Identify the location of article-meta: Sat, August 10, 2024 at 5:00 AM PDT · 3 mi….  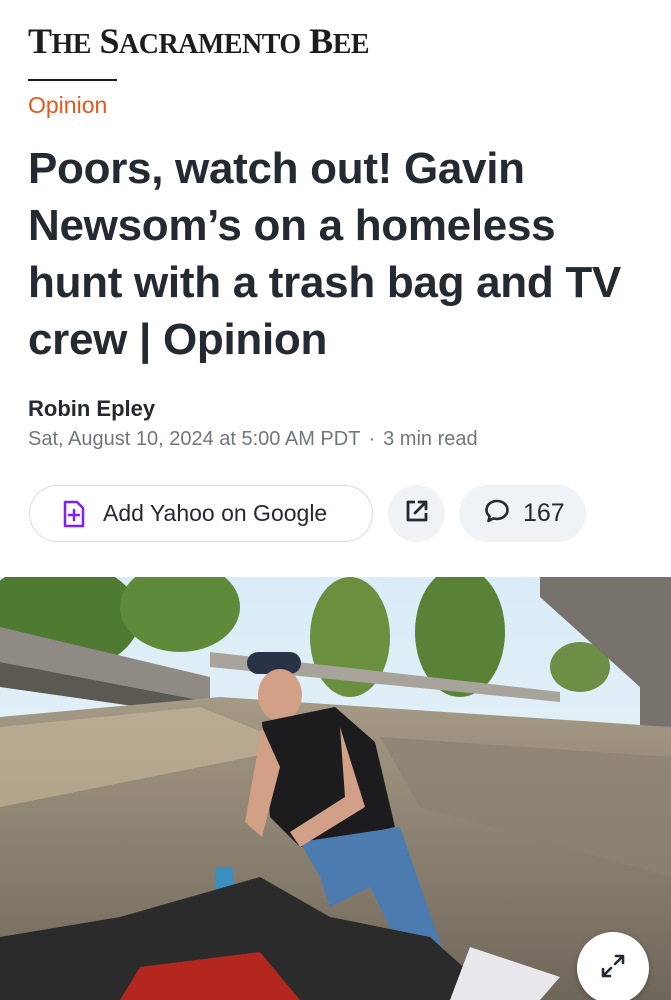
(253, 439).